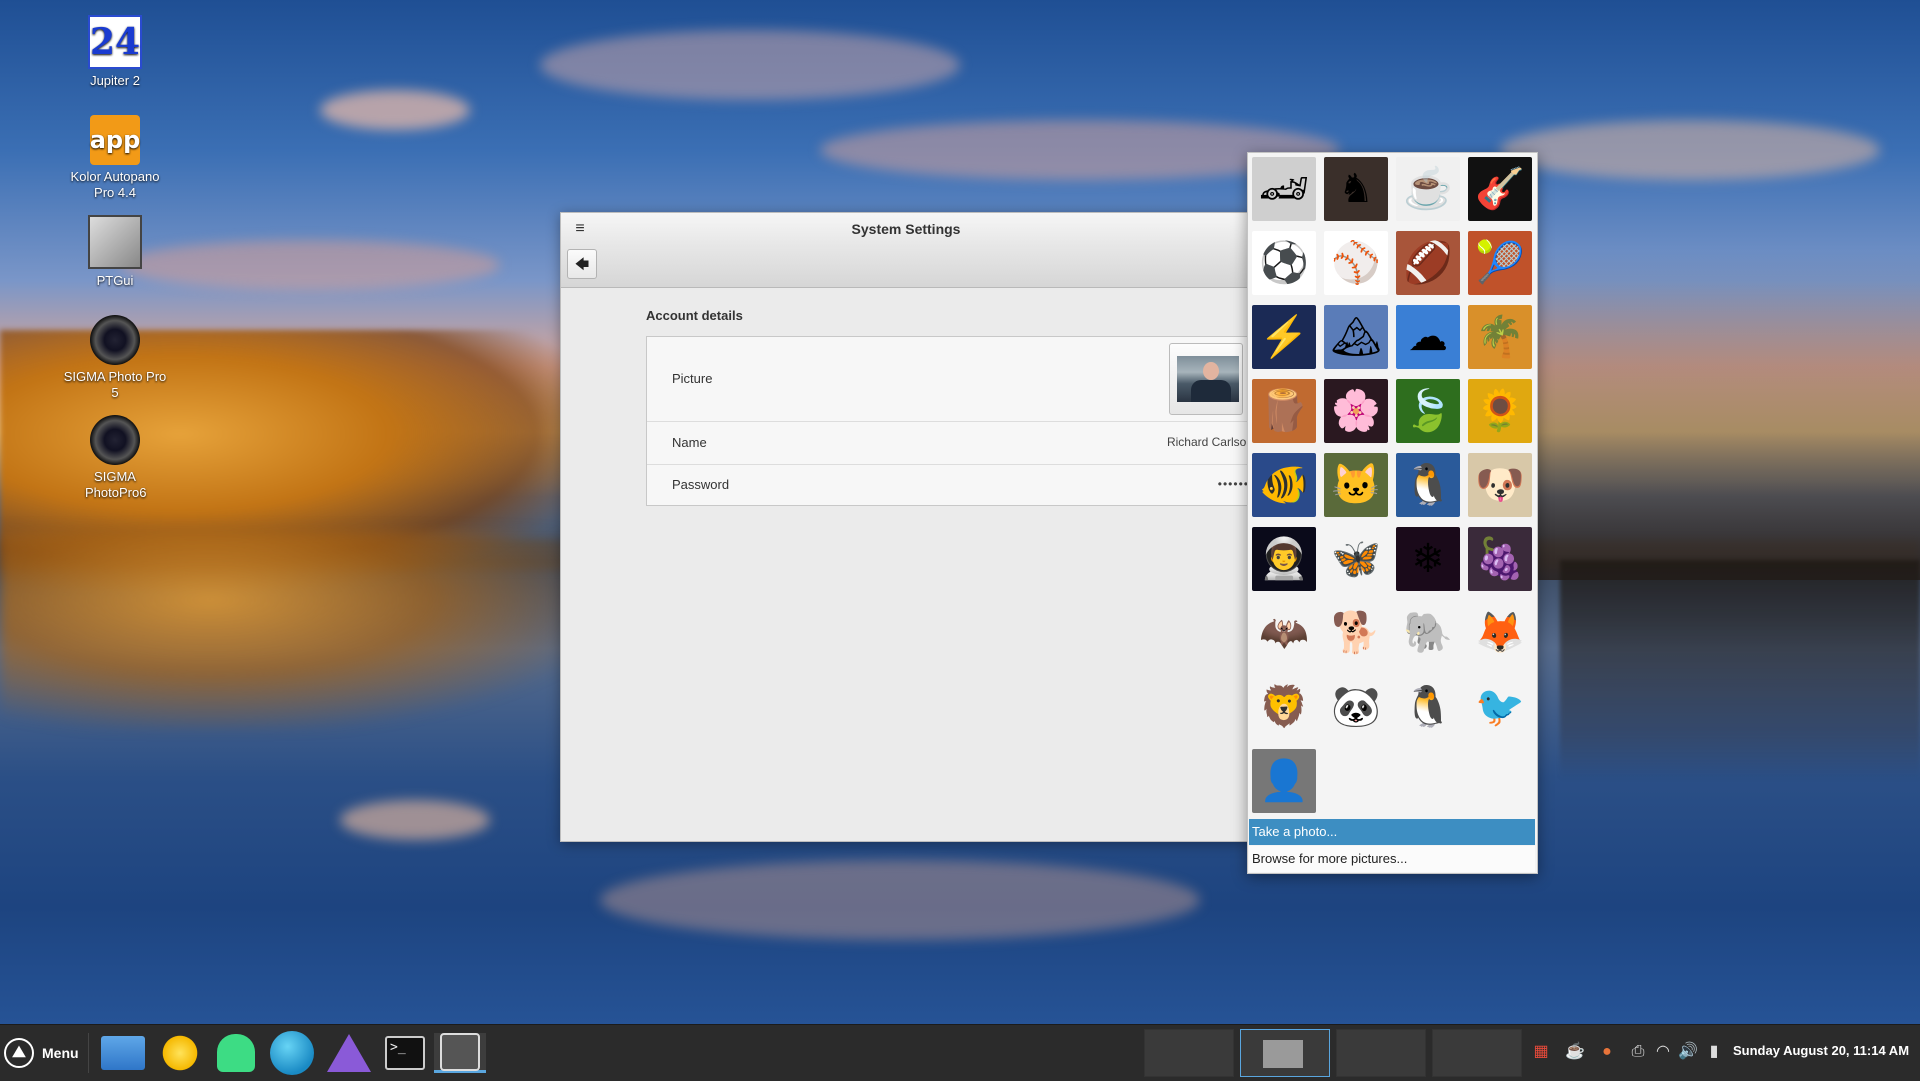  I want to click on desktop-icon-label: SIGMA Photo Pro 5, so click(115, 384).